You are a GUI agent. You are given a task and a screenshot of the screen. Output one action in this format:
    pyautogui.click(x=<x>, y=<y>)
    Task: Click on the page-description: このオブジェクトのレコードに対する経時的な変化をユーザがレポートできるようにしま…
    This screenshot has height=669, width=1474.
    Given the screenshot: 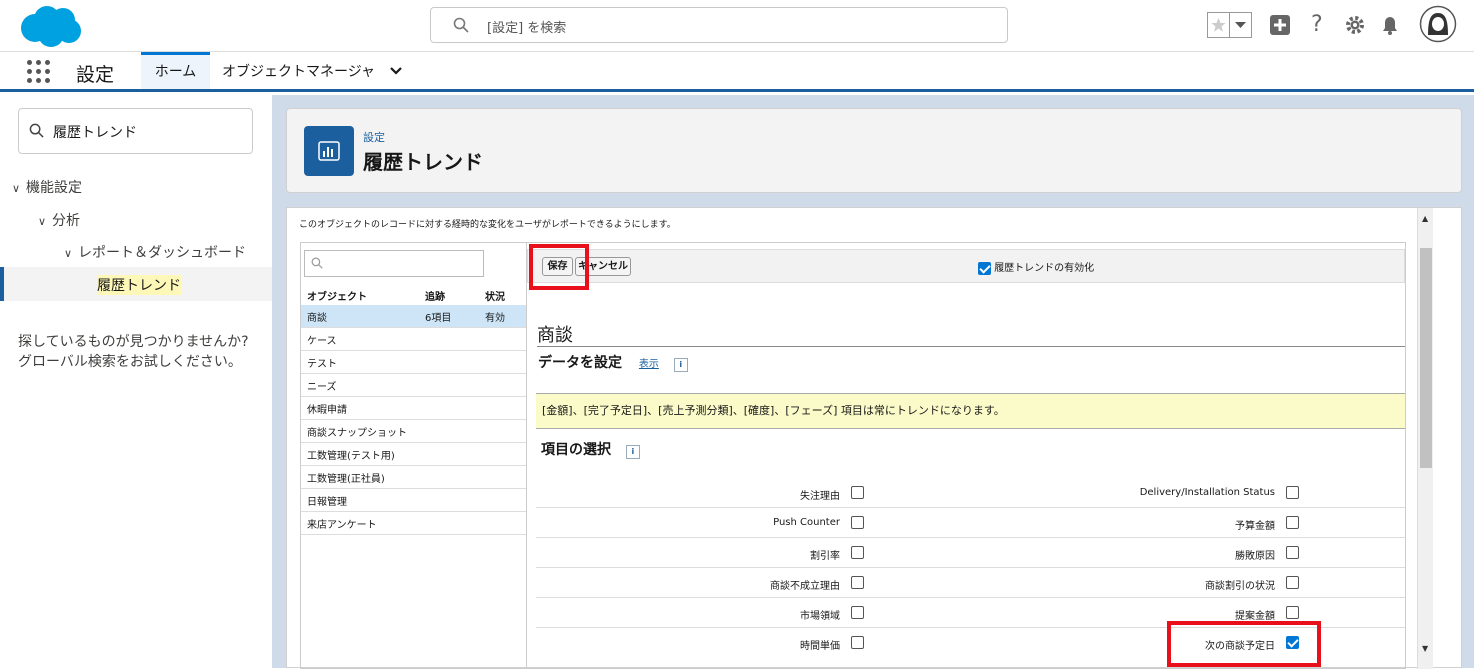 What is the action you would take?
    pyautogui.click(x=487, y=225)
    